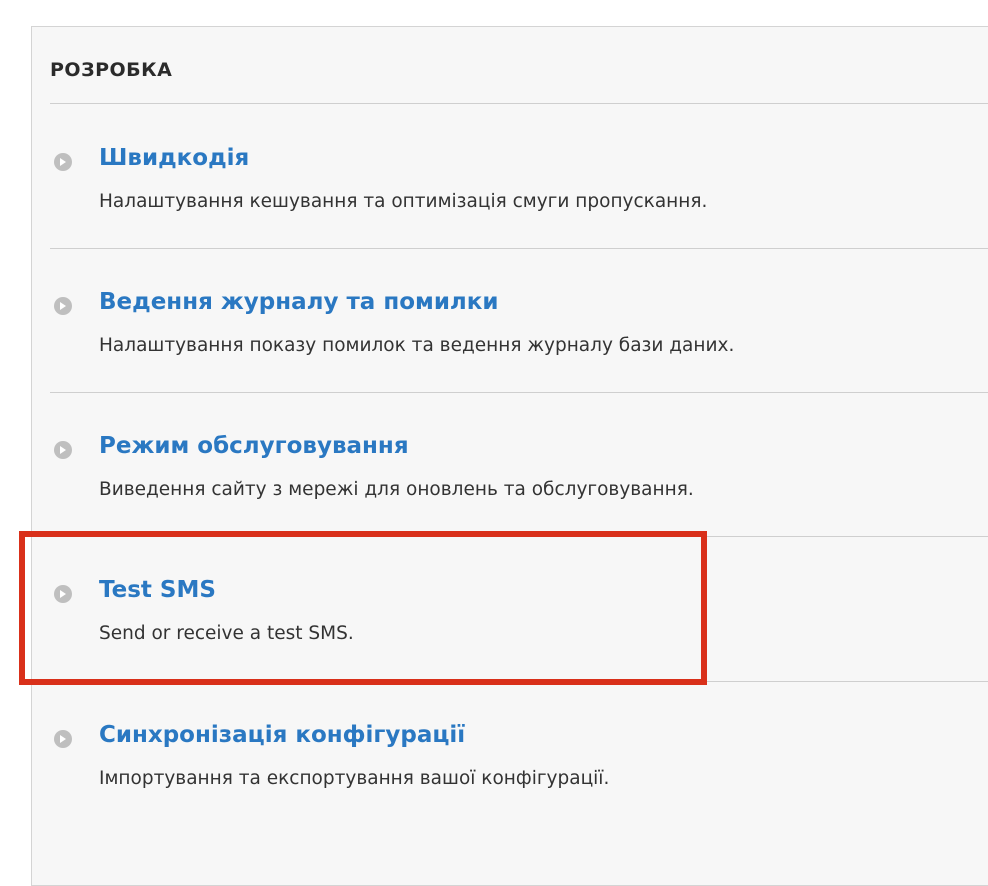 Image resolution: width=988 pixels, height=886 pixels. What do you see at coordinates (254, 446) in the screenshot?
I see `maintenance-mode-link: Режим обслуговування` at bounding box center [254, 446].